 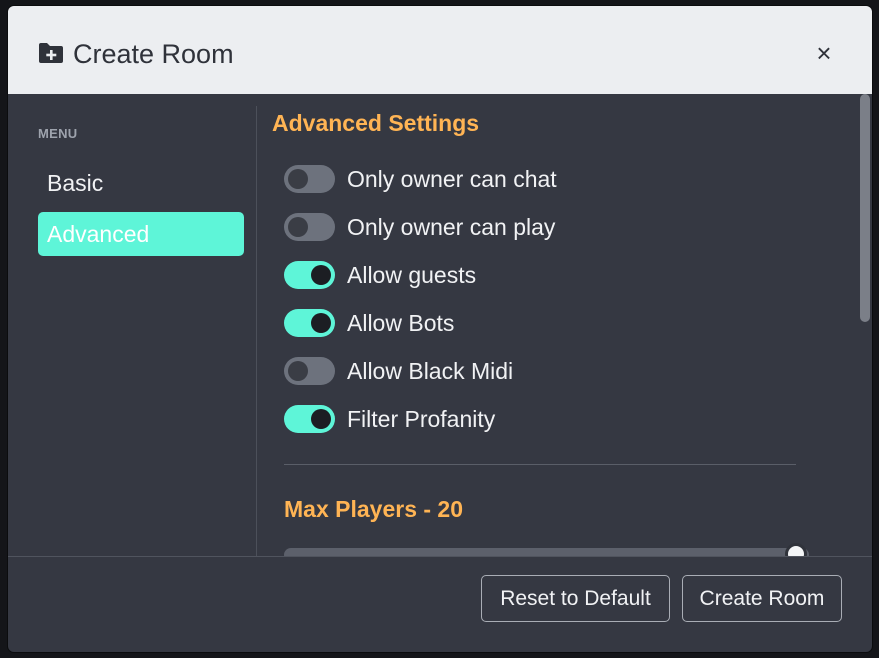 I want to click on dialog-title: Create Room, so click(x=153, y=54).